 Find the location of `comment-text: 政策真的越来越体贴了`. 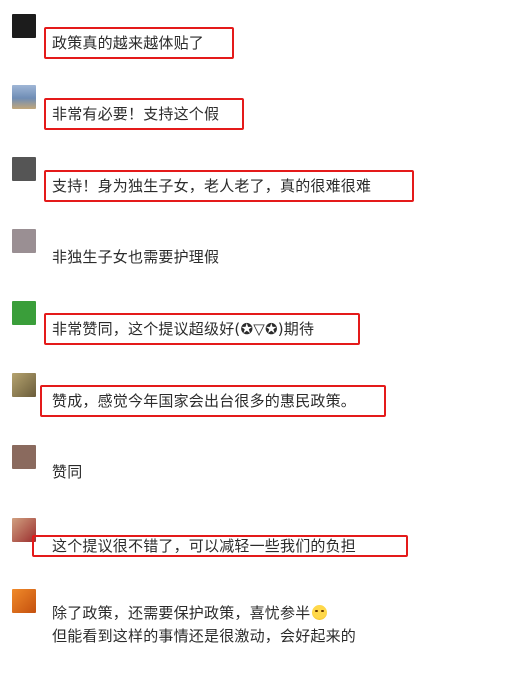

comment-text: 政策真的越来越体贴了 is located at coordinates (128, 43).